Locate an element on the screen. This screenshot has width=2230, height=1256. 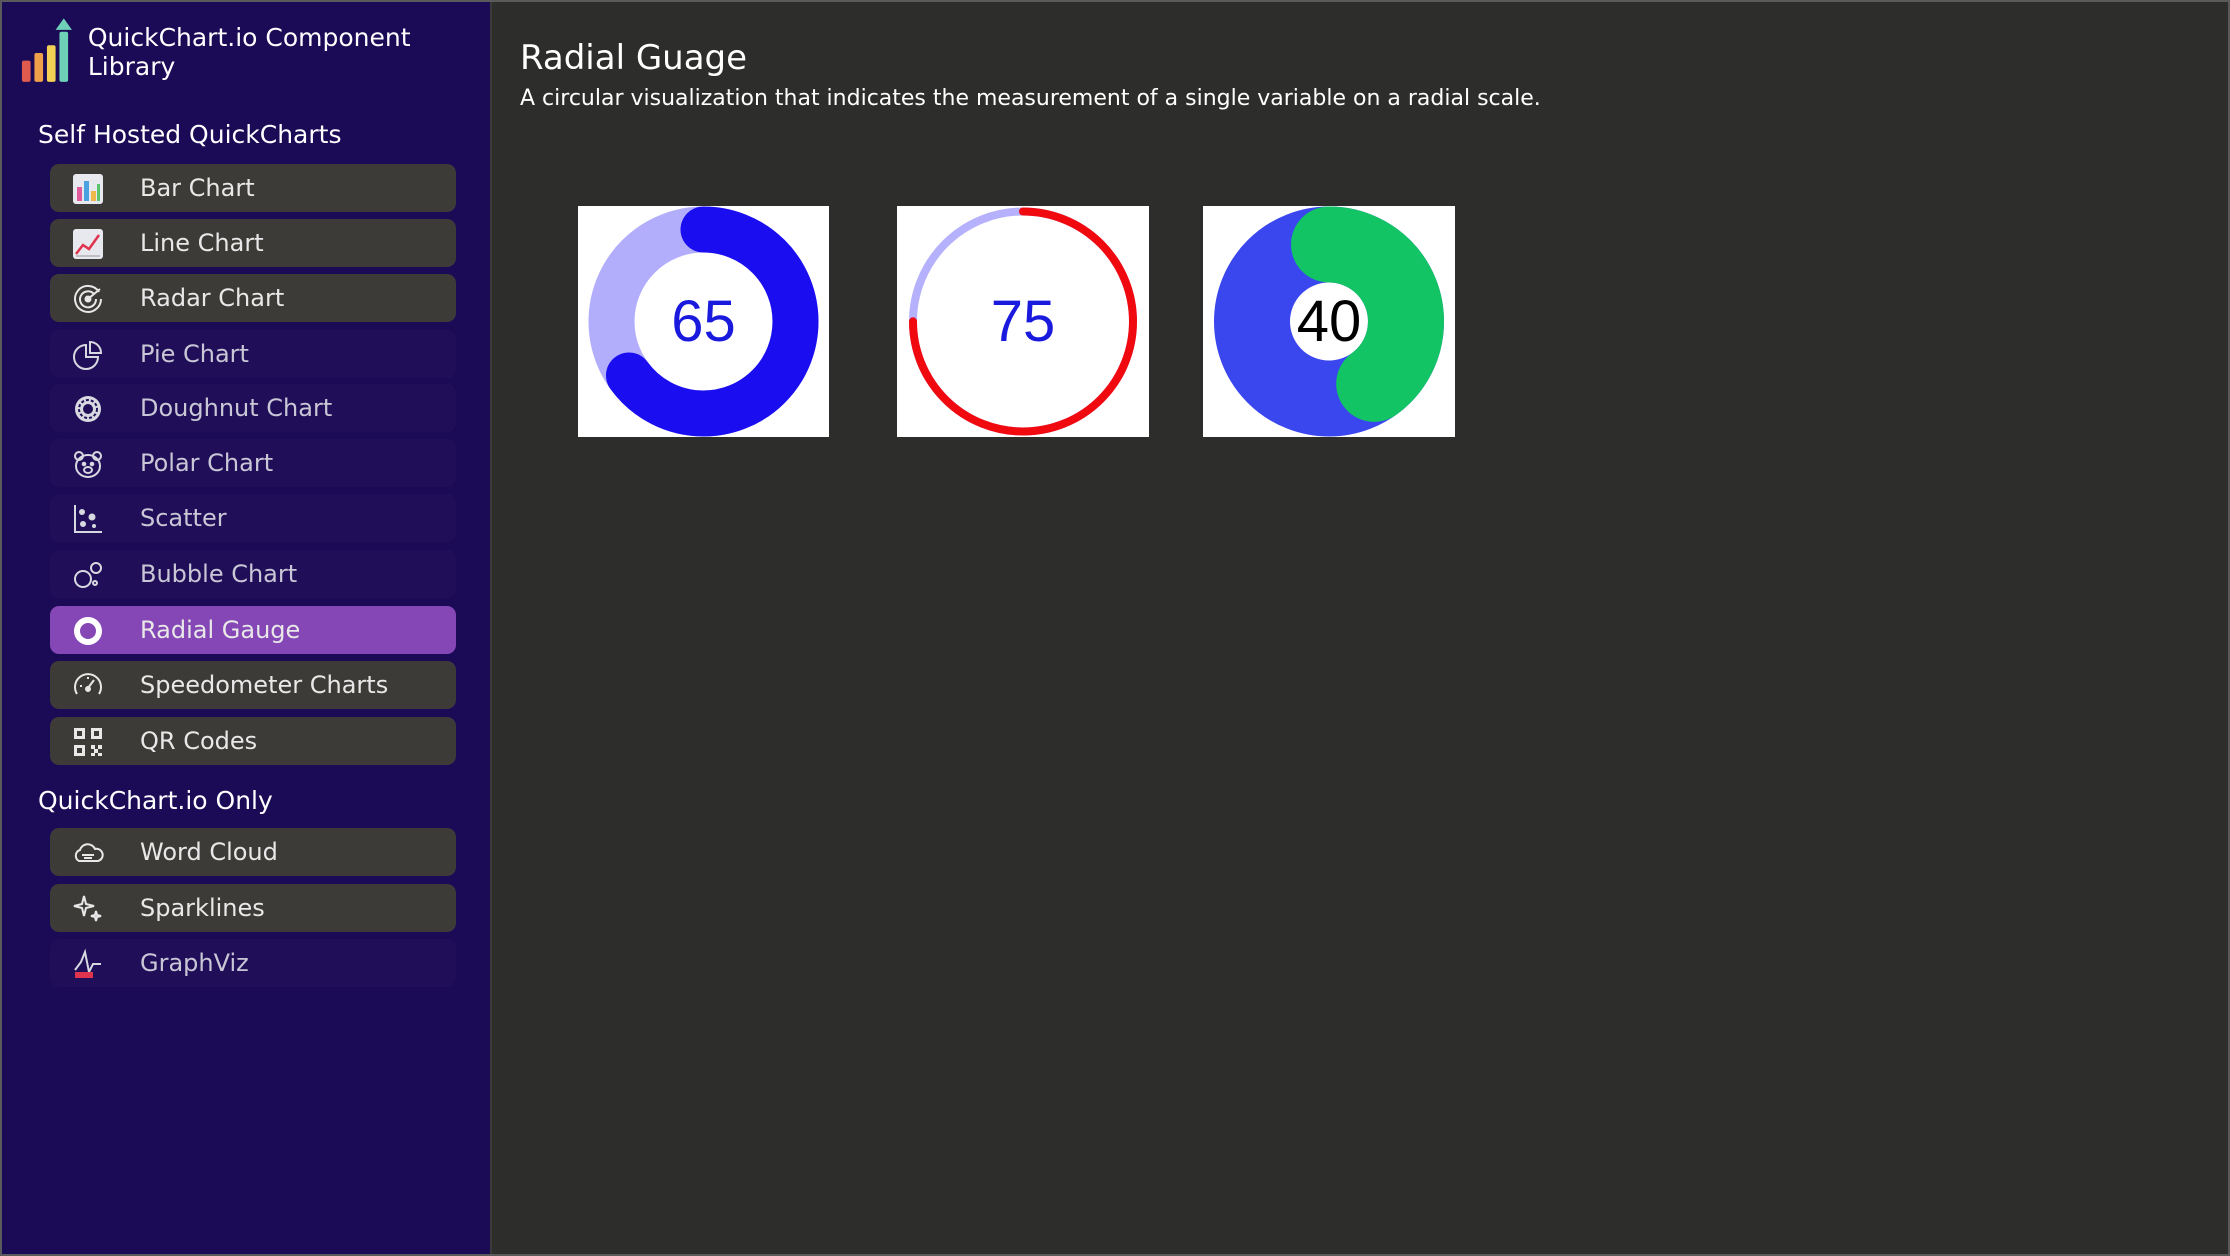
gauge-value: 75 is located at coordinates (1023, 321).